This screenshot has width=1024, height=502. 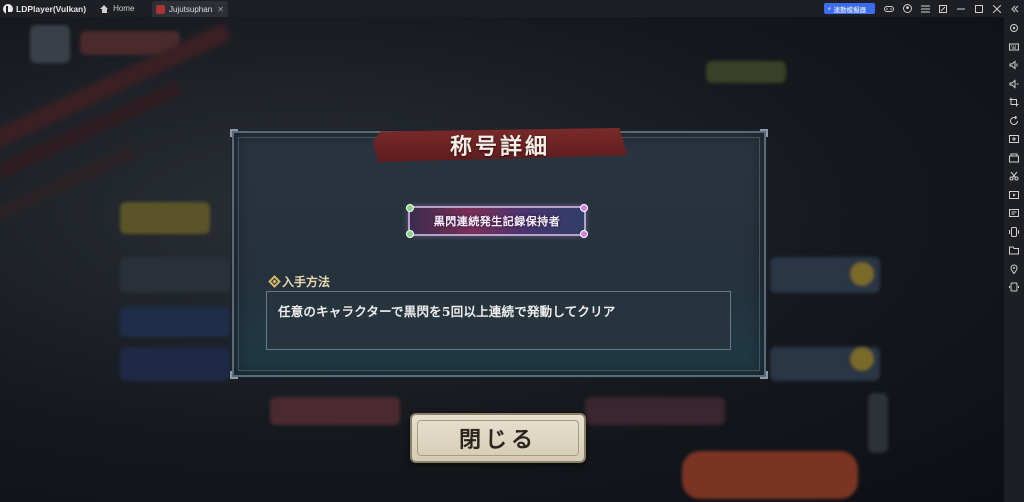 What do you see at coordinates (1014, 176) in the screenshot?
I see `scissors-icon` at bounding box center [1014, 176].